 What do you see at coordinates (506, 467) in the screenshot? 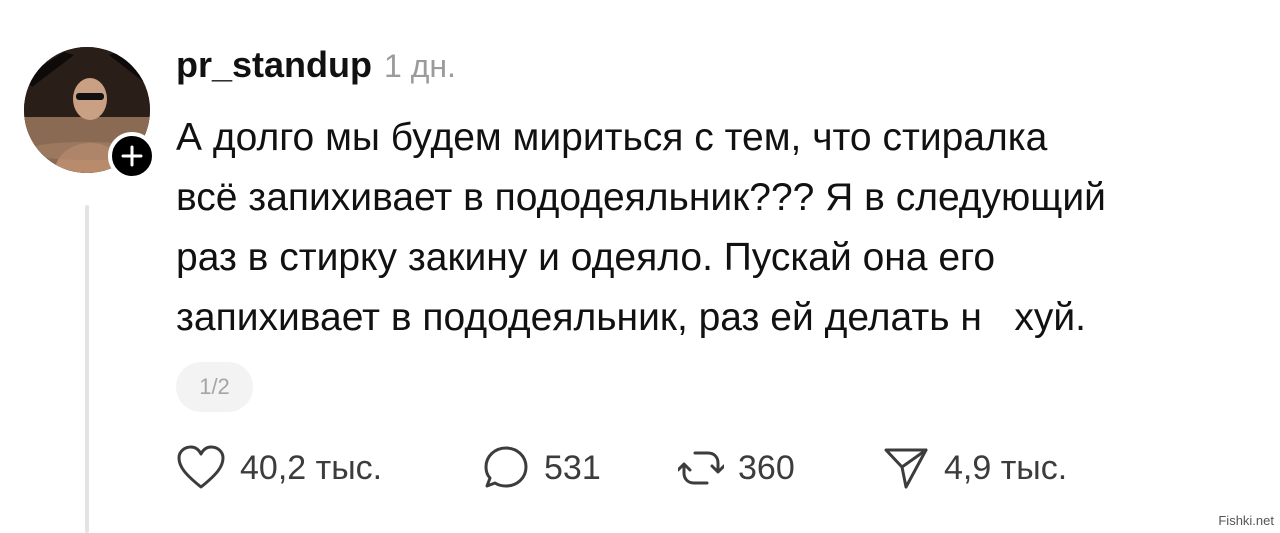
I see `comment-bubble-icon` at bounding box center [506, 467].